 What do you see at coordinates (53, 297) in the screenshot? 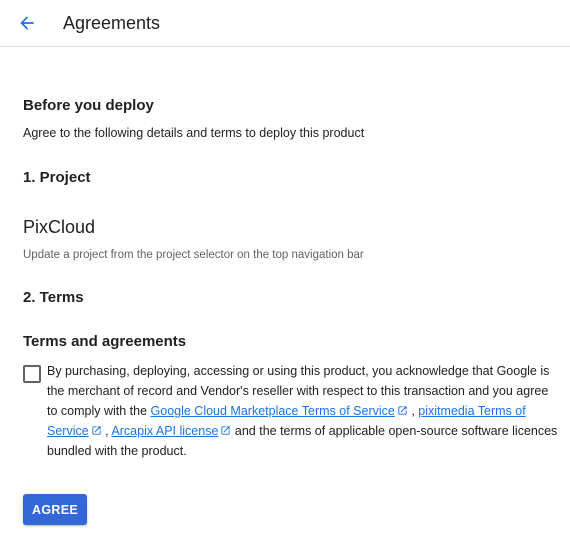
I see `terms-heading: 2. Terms` at bounding box center [53, 297].